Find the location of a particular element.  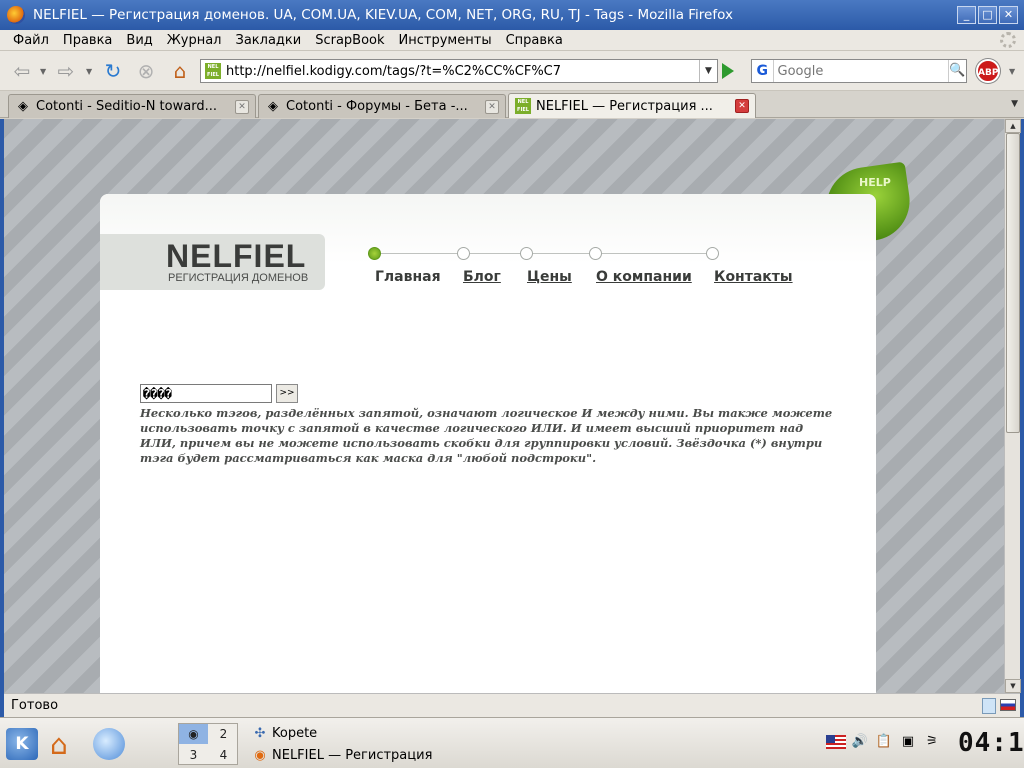

search-engine-icon: G is located at coordinates (763, 71).